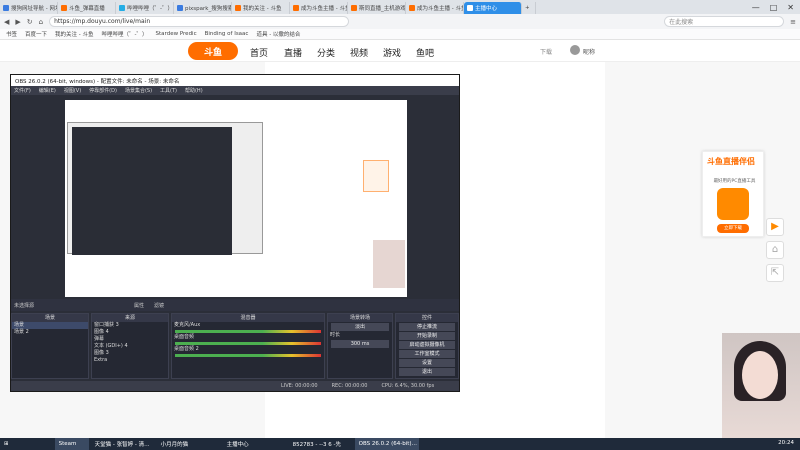 This screenshot has width=800, height=450. Describe the element at coordinates (775, 250) in the screenshot. I see `home-side-icon: ⌂` at that location.